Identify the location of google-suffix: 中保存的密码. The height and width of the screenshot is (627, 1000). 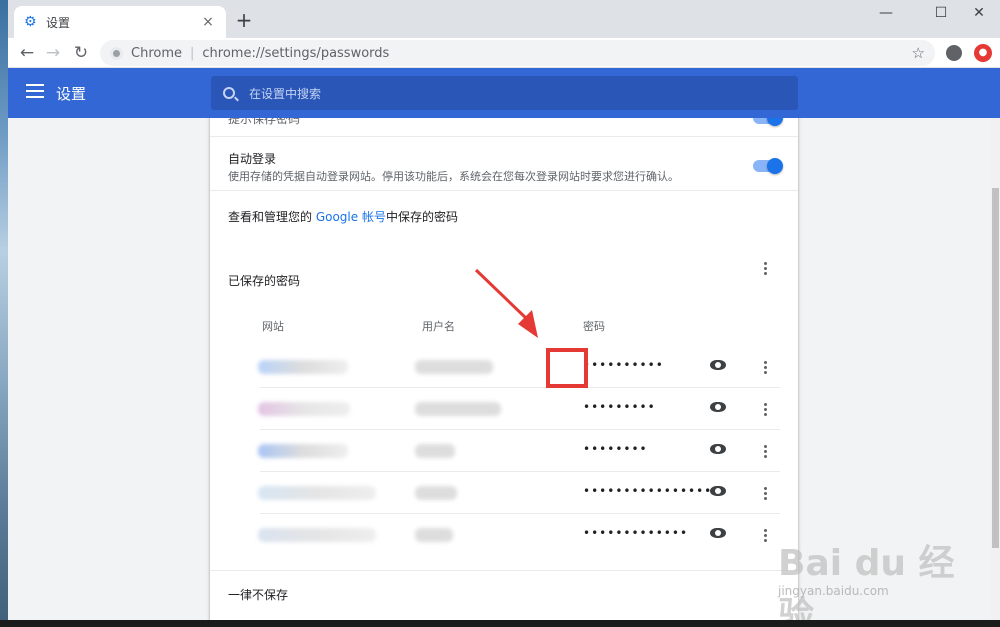
(421, 217).